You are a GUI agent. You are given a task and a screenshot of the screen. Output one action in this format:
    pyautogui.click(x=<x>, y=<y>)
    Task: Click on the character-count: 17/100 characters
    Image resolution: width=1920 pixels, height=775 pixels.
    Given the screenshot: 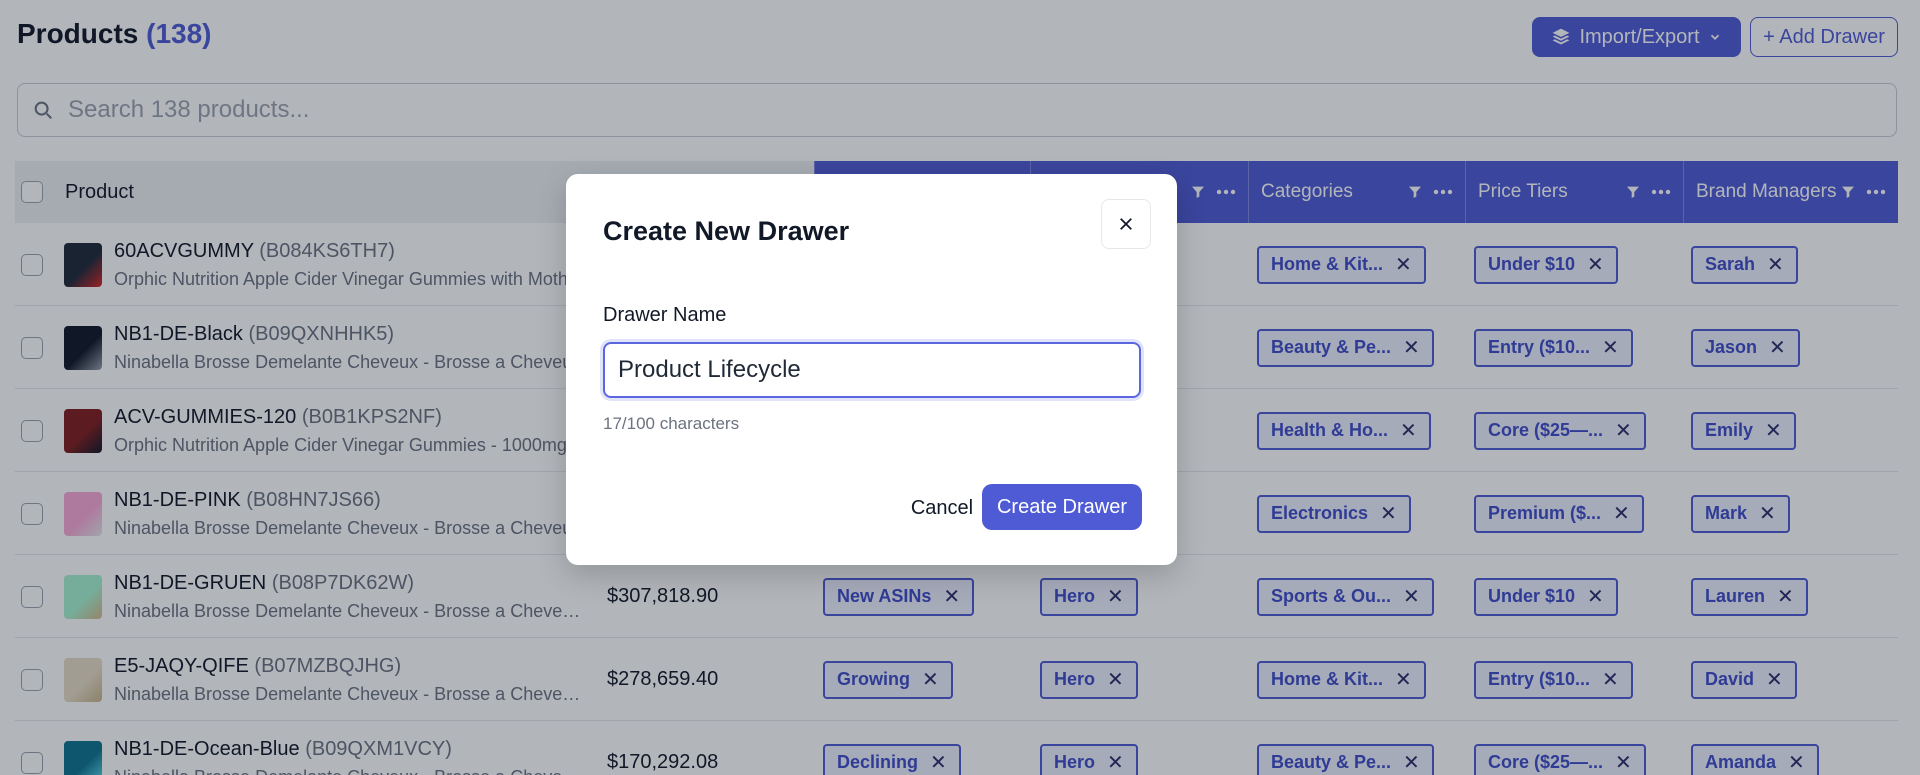 What is the action you would take?
    pyautogui.click(x=671, y=423)
    